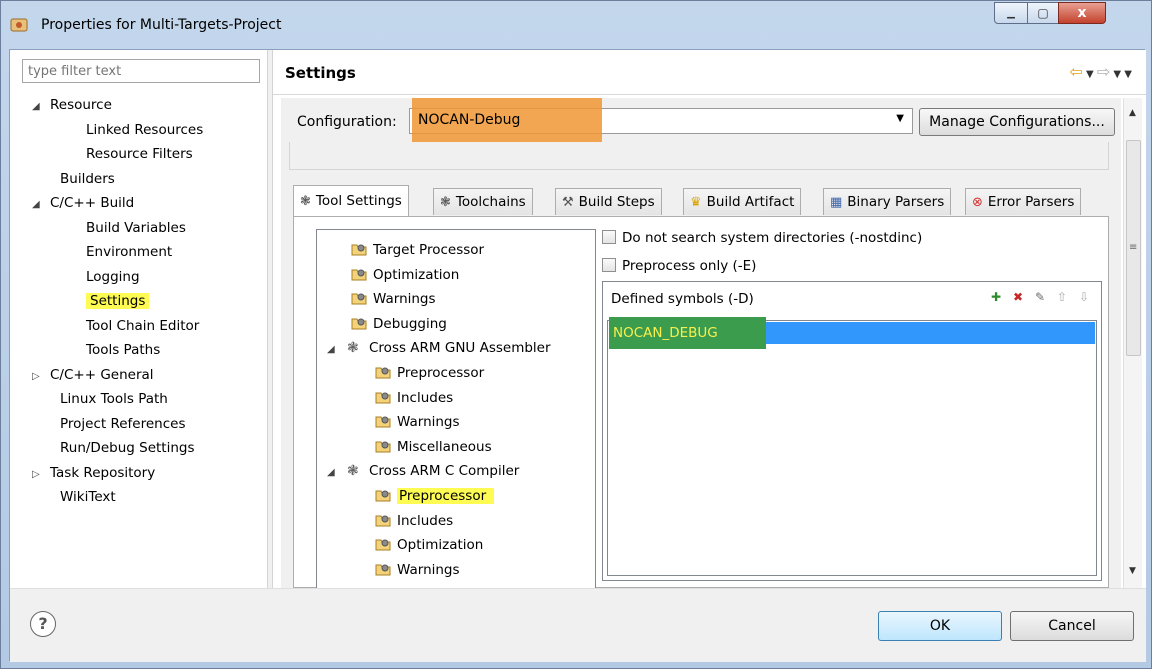 The width and height of the screenshot is (1152, 669). Describe the element at coordinates (1132, 343) in the screenshot. I see `vertical-scrollbar: ▲ ≡ ▼` at that location.